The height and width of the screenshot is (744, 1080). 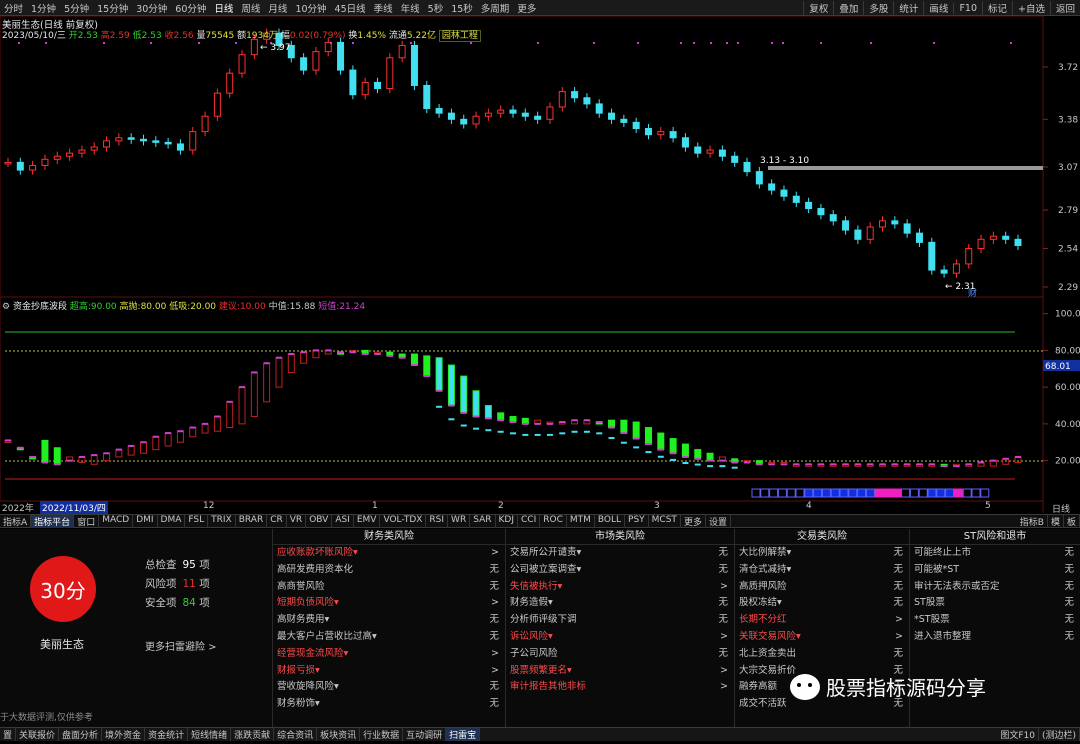 What do you see at coordinates (343, 521) in the screenshot?
I see `indicator-tab: ASI` at bounding box center [343, 521].